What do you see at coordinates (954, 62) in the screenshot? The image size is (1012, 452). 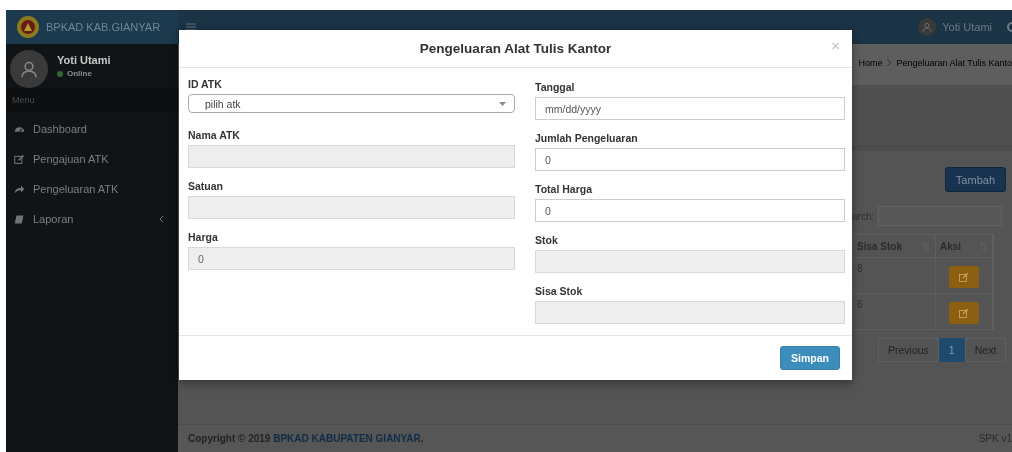 I see `breadcrumb-item: Pengeluaran Alat Tulis Kanto` at bounding box center [954, 62].